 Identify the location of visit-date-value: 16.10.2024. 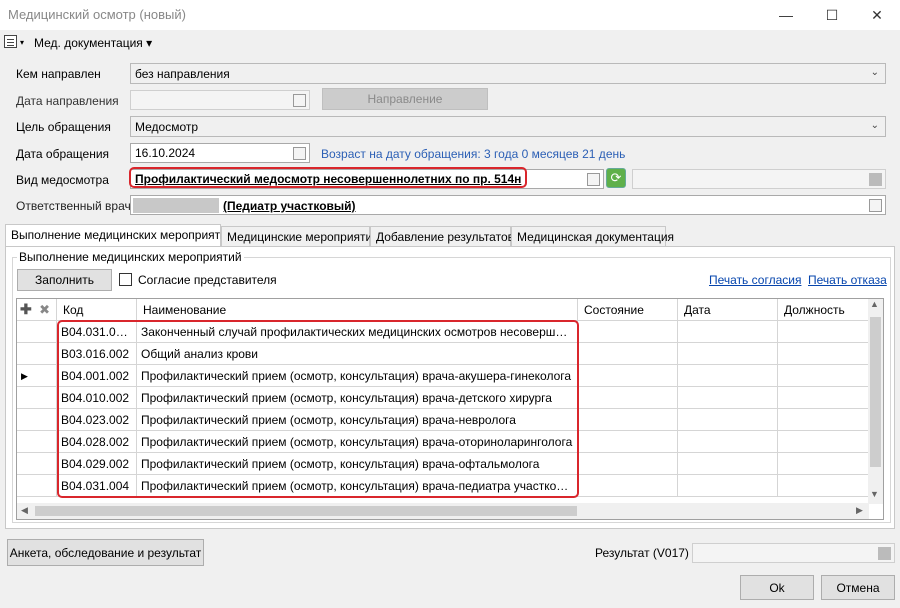
(165, 153).